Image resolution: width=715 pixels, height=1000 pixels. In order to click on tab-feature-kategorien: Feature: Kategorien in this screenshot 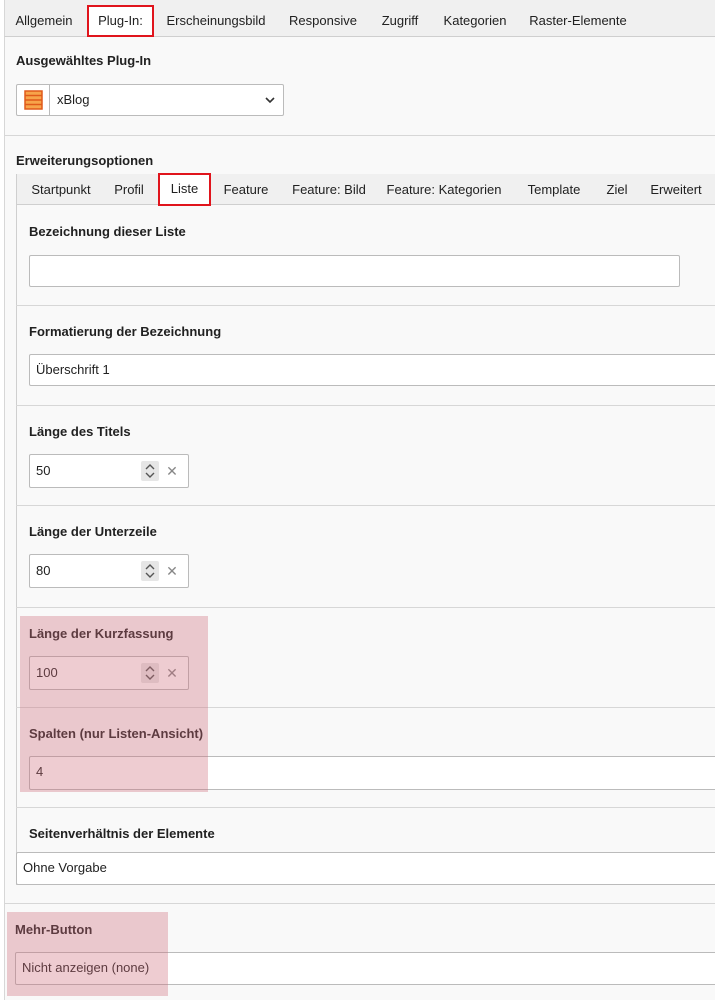, I will do `click(444, 189)`.